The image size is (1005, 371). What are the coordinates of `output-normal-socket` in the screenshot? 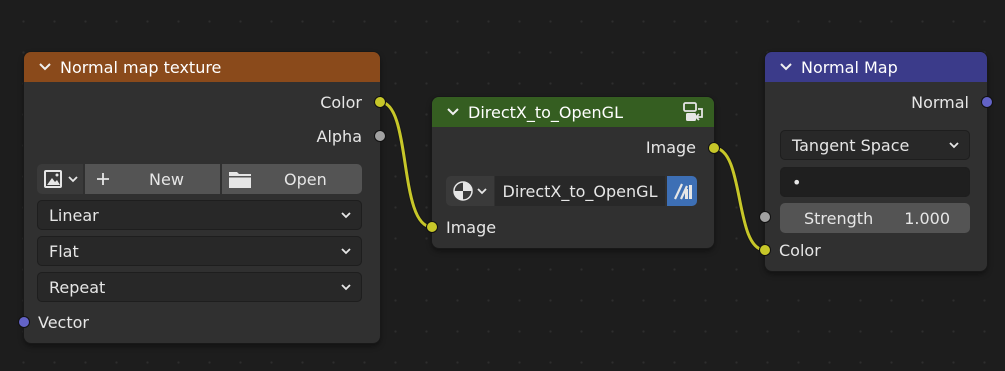 It's located at (987, 102).